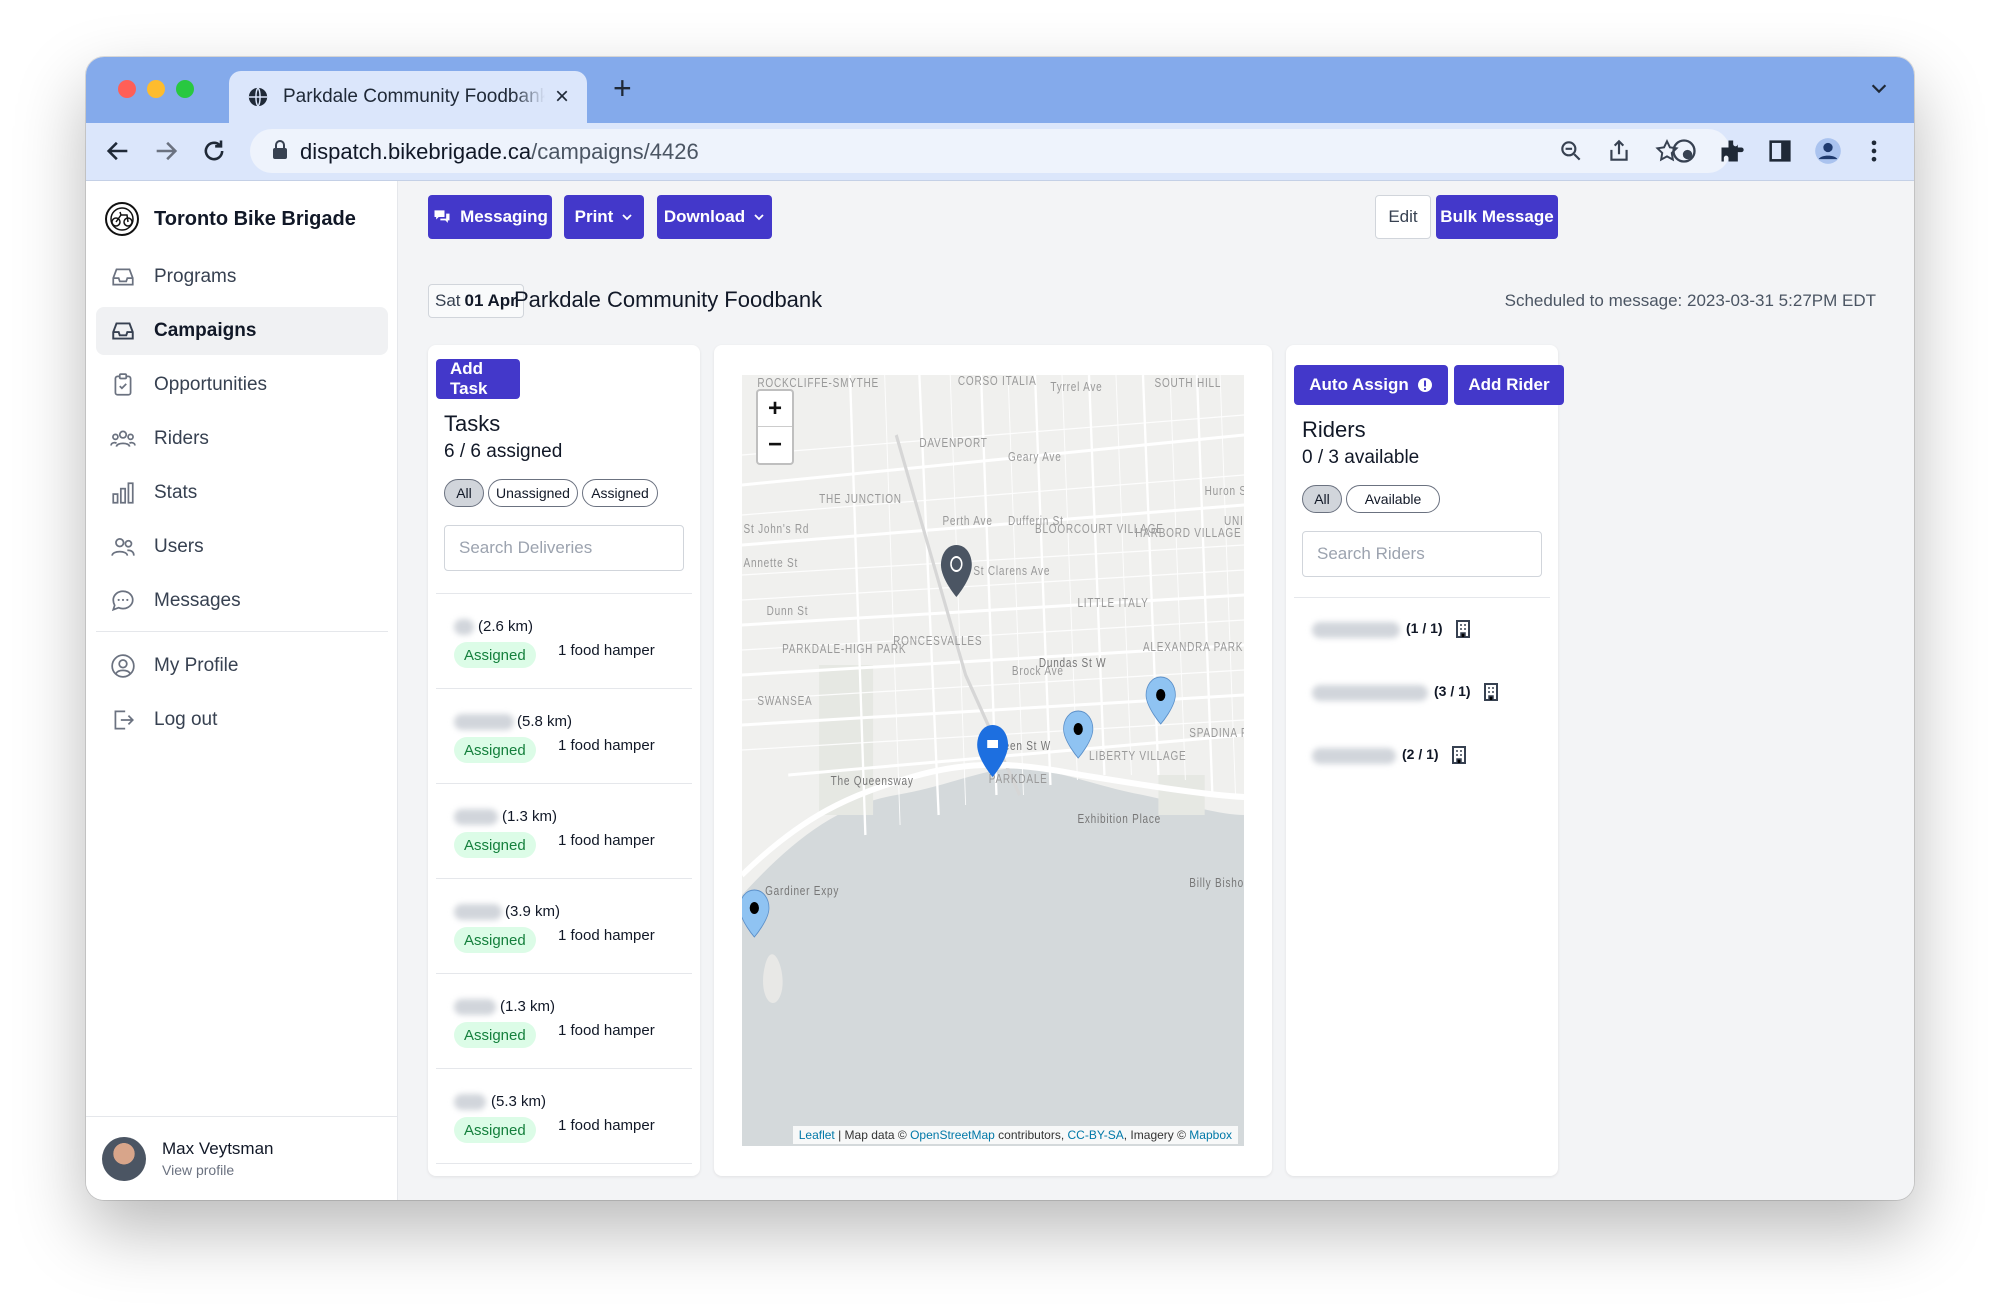 Image resolution: width=1999 pixels, height=1315 pixels. Describe the element at coordinates (123, 493) in the screenshot. I see `bar-chart-icon` at that location.